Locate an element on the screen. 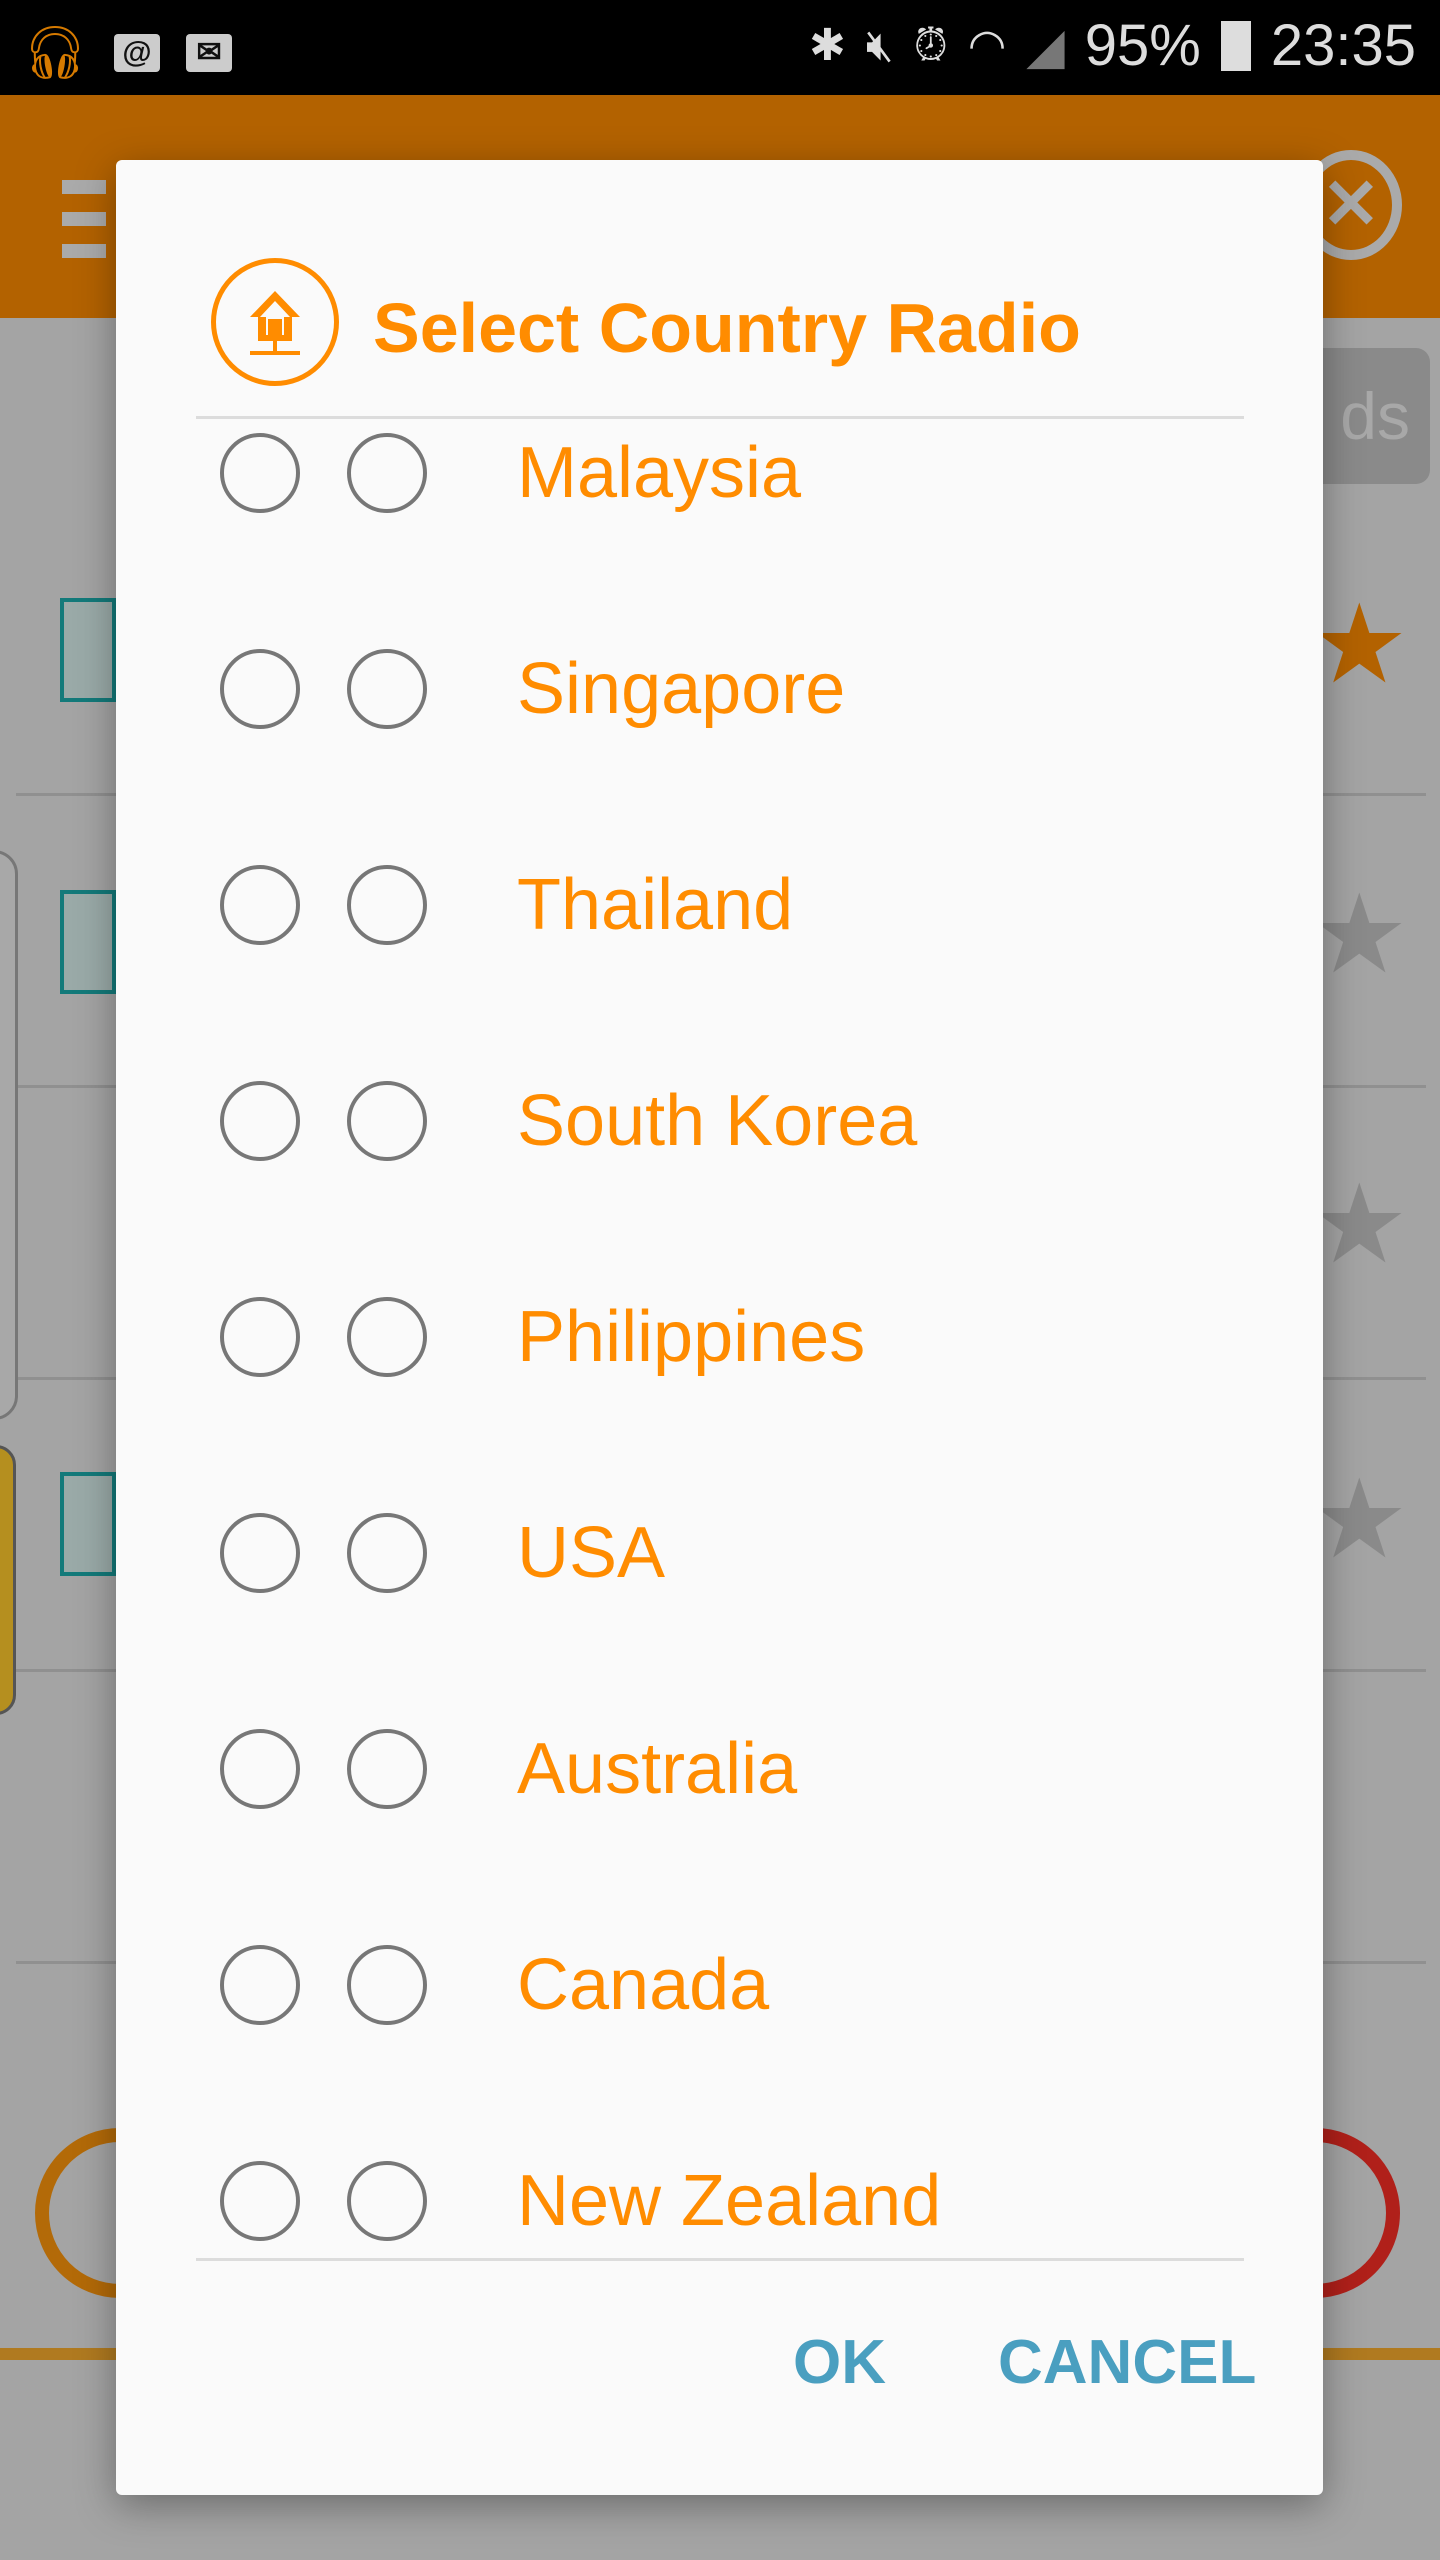 The width and height of the screenshot is (1440, 2560). cancel-button: CANCEL is located at coordinates (1127, 2363).